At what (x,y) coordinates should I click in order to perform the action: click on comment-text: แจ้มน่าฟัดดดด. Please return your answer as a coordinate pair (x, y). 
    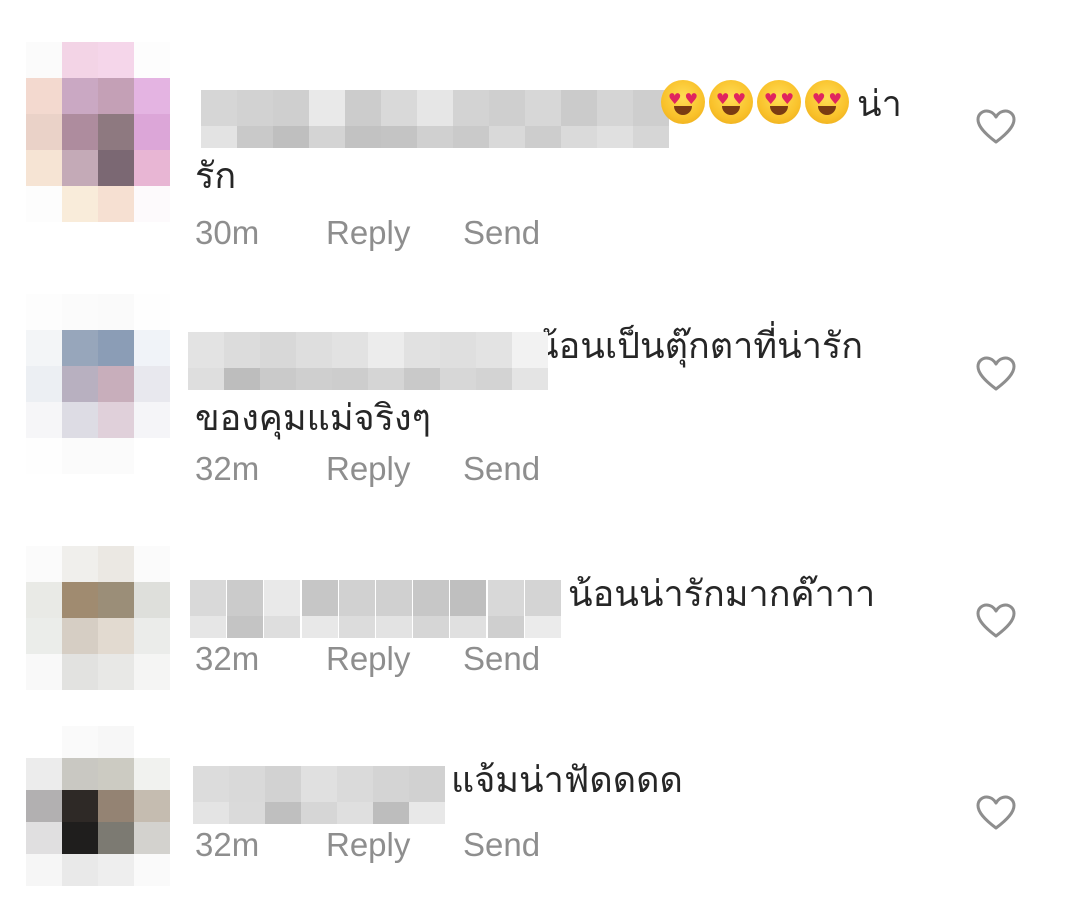
    Looking at the image, I should click on (567, 780).